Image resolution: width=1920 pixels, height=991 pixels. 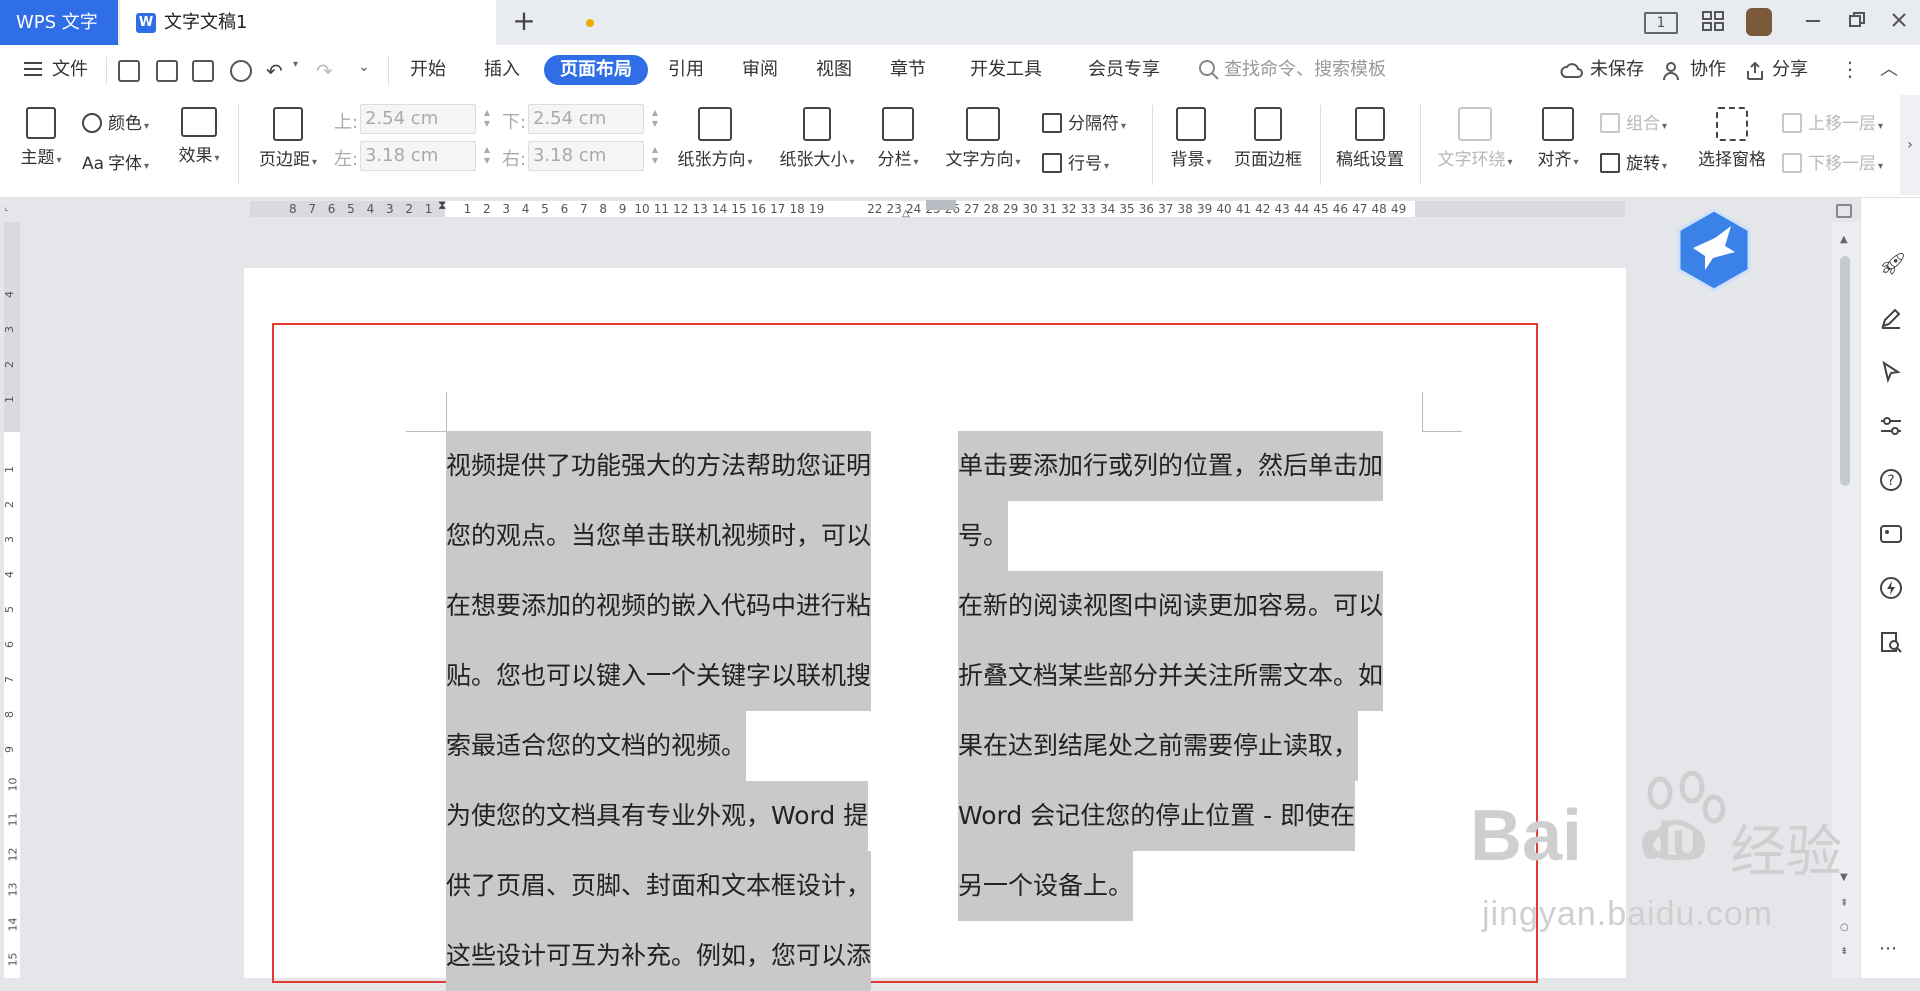 What do you see at coordinates (1305, 70) in the screenshot?
I see `command-search-input: 查找命令、搜索模板` at bounding box center [1305, 70].